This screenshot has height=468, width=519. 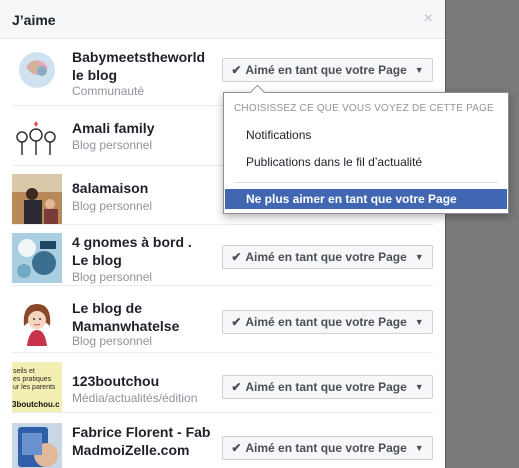 I want to click on page-name-link: Fabrice Florent - Fab MadmoiZelle.com, so click(x=142, y=441).